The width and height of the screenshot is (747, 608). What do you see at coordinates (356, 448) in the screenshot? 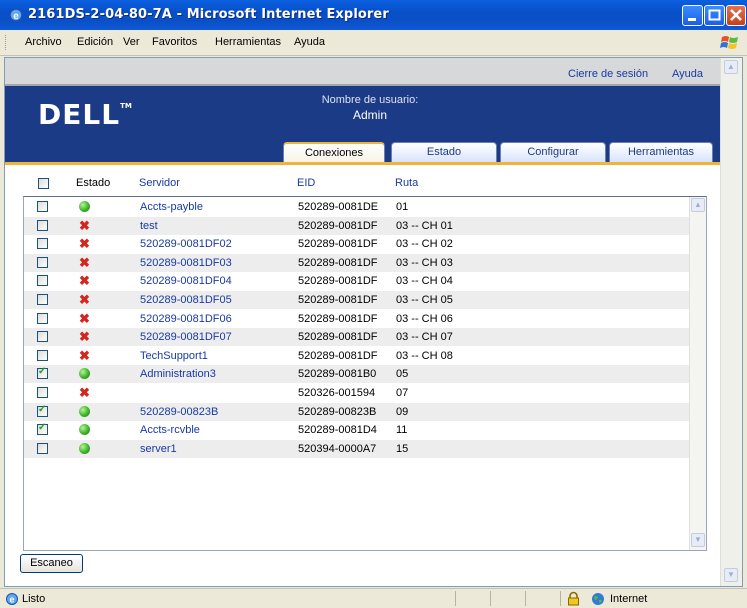
I see `table-row: server1 520394-0000A7 15` at bounding box center [356, 448].